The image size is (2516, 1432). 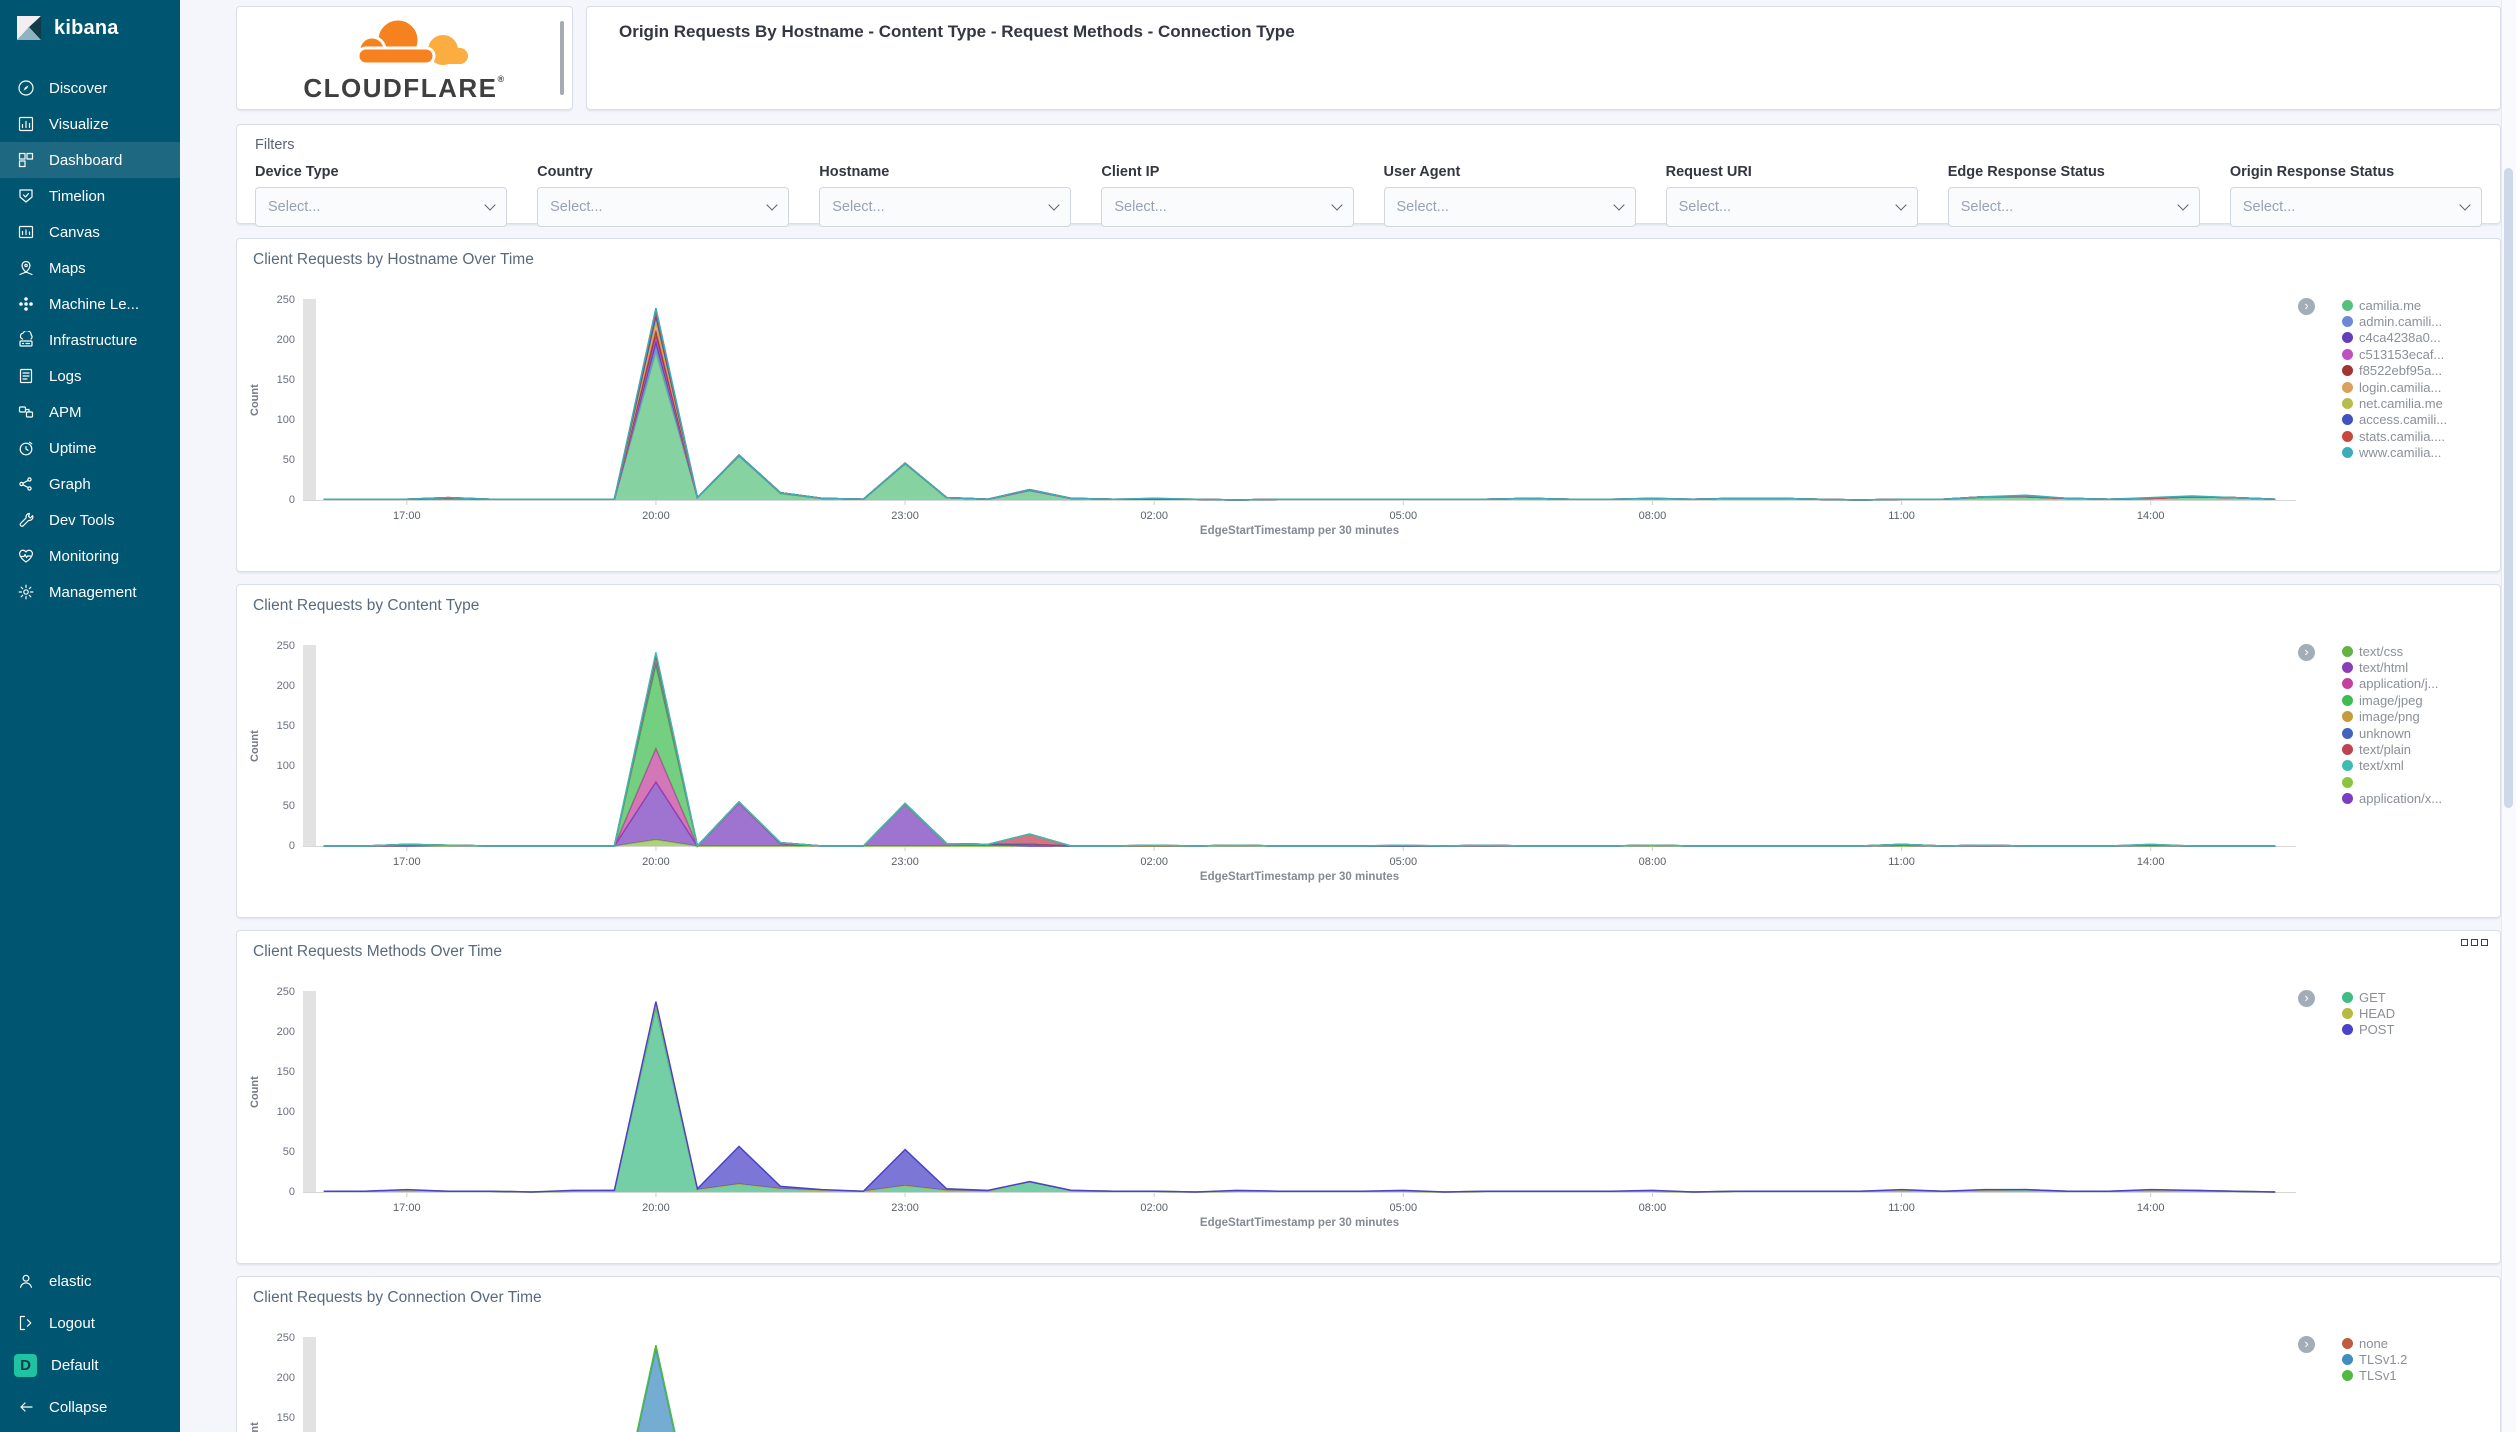 What do you see at coordinates (2418, 1030) in the screenshot?
I see `legend-item: POST` at bounding box center [2418, 1030].